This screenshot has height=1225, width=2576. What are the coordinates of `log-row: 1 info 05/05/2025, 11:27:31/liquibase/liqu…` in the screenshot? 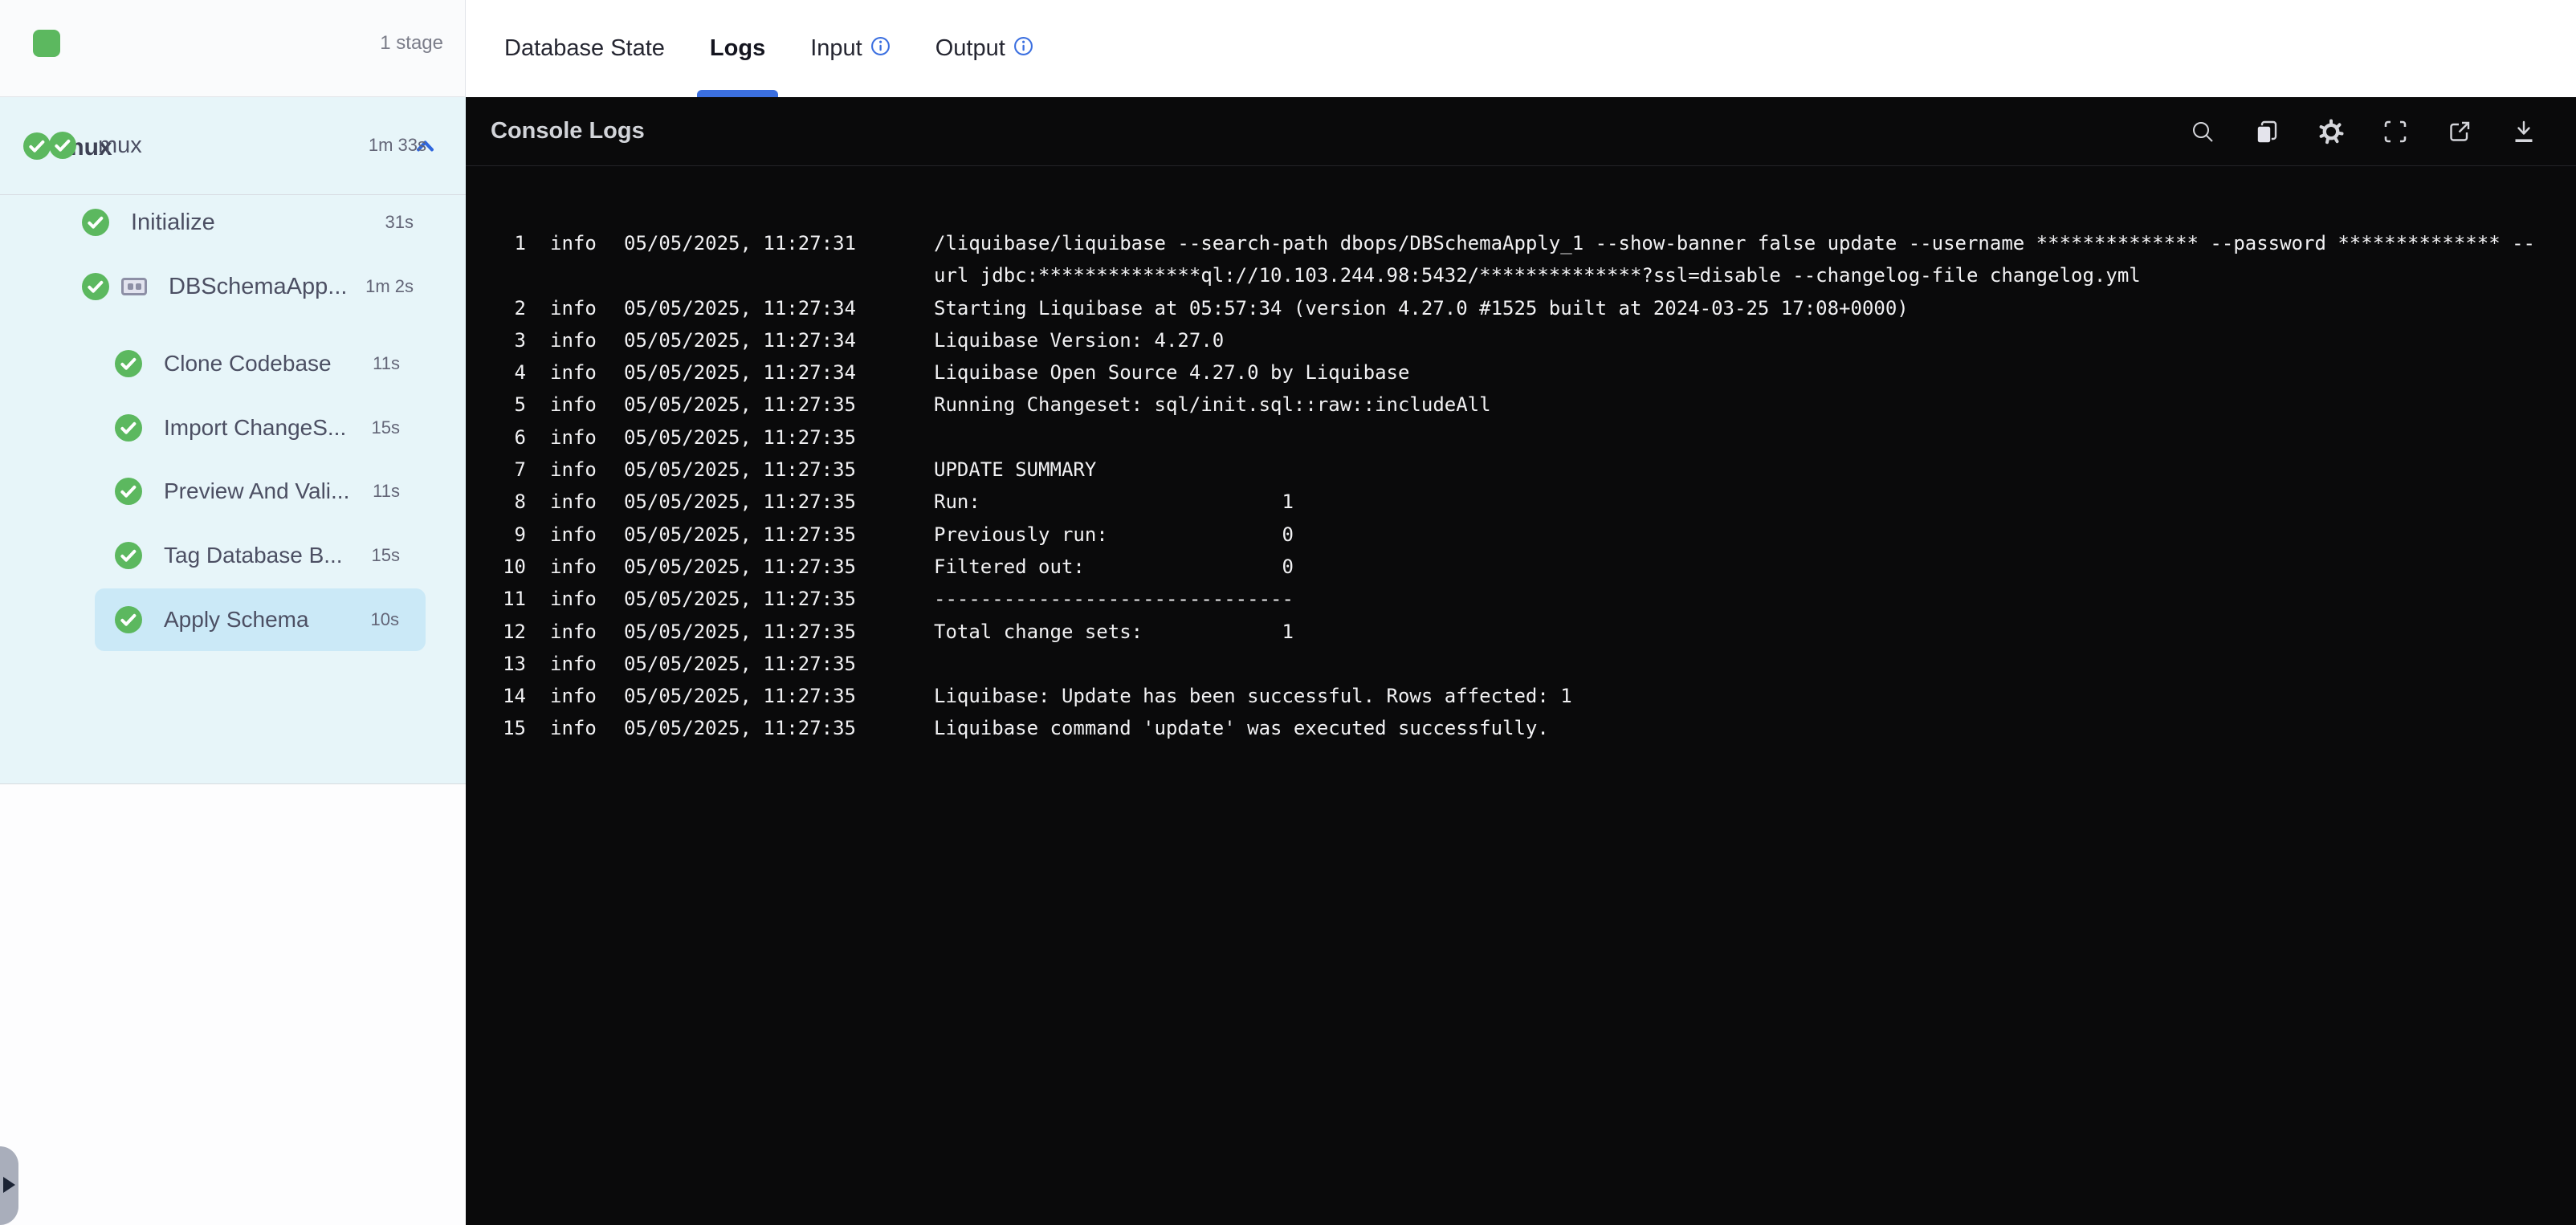 It's located at (1521, 243).